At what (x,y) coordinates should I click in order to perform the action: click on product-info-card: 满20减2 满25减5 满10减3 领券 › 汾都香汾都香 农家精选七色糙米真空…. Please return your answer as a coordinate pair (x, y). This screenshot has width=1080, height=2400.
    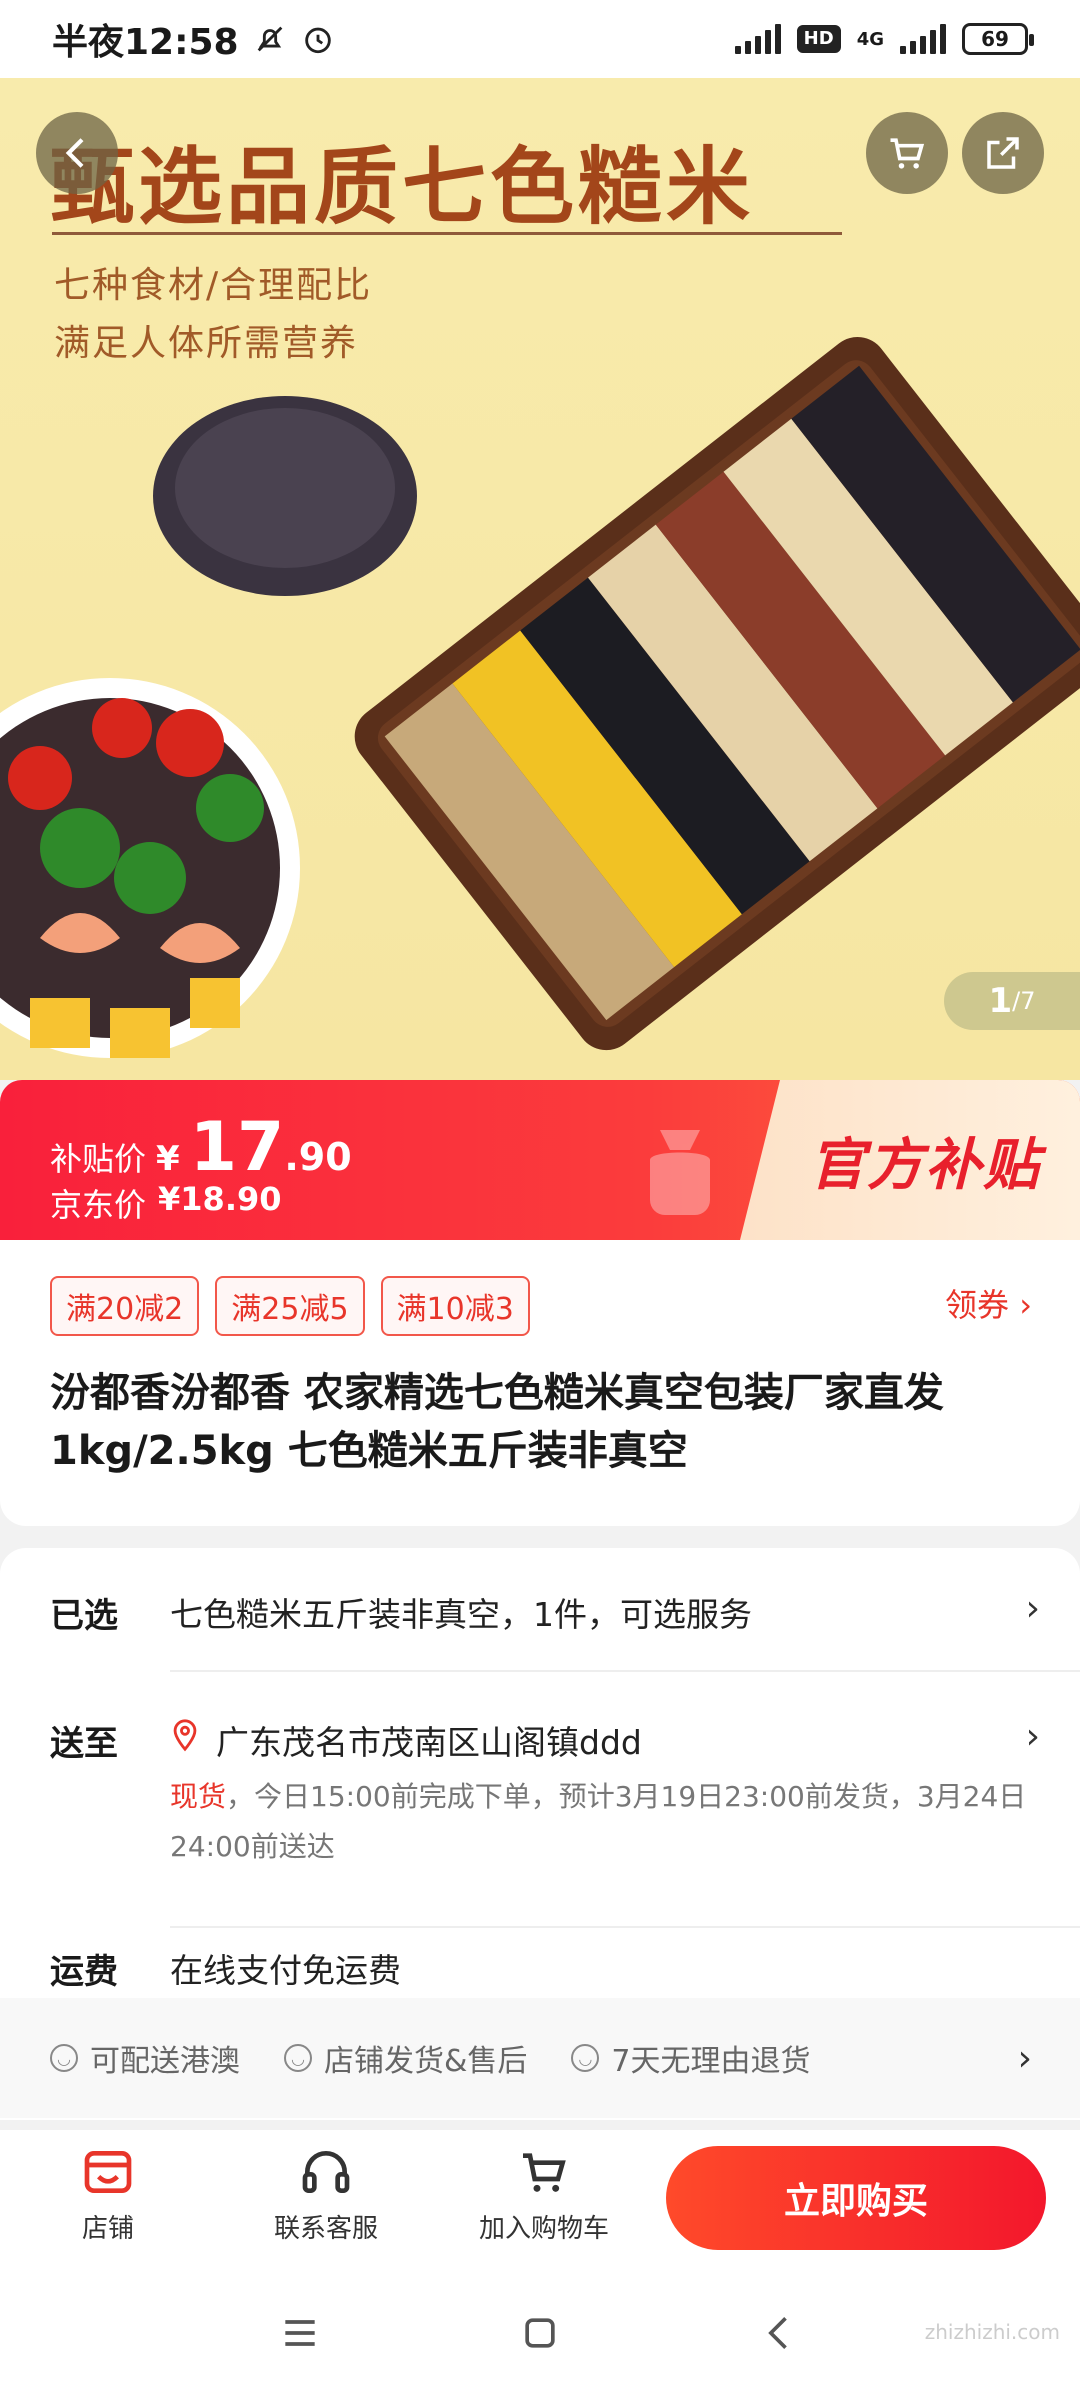
    Looking at the image, I should click on (540, 1383).